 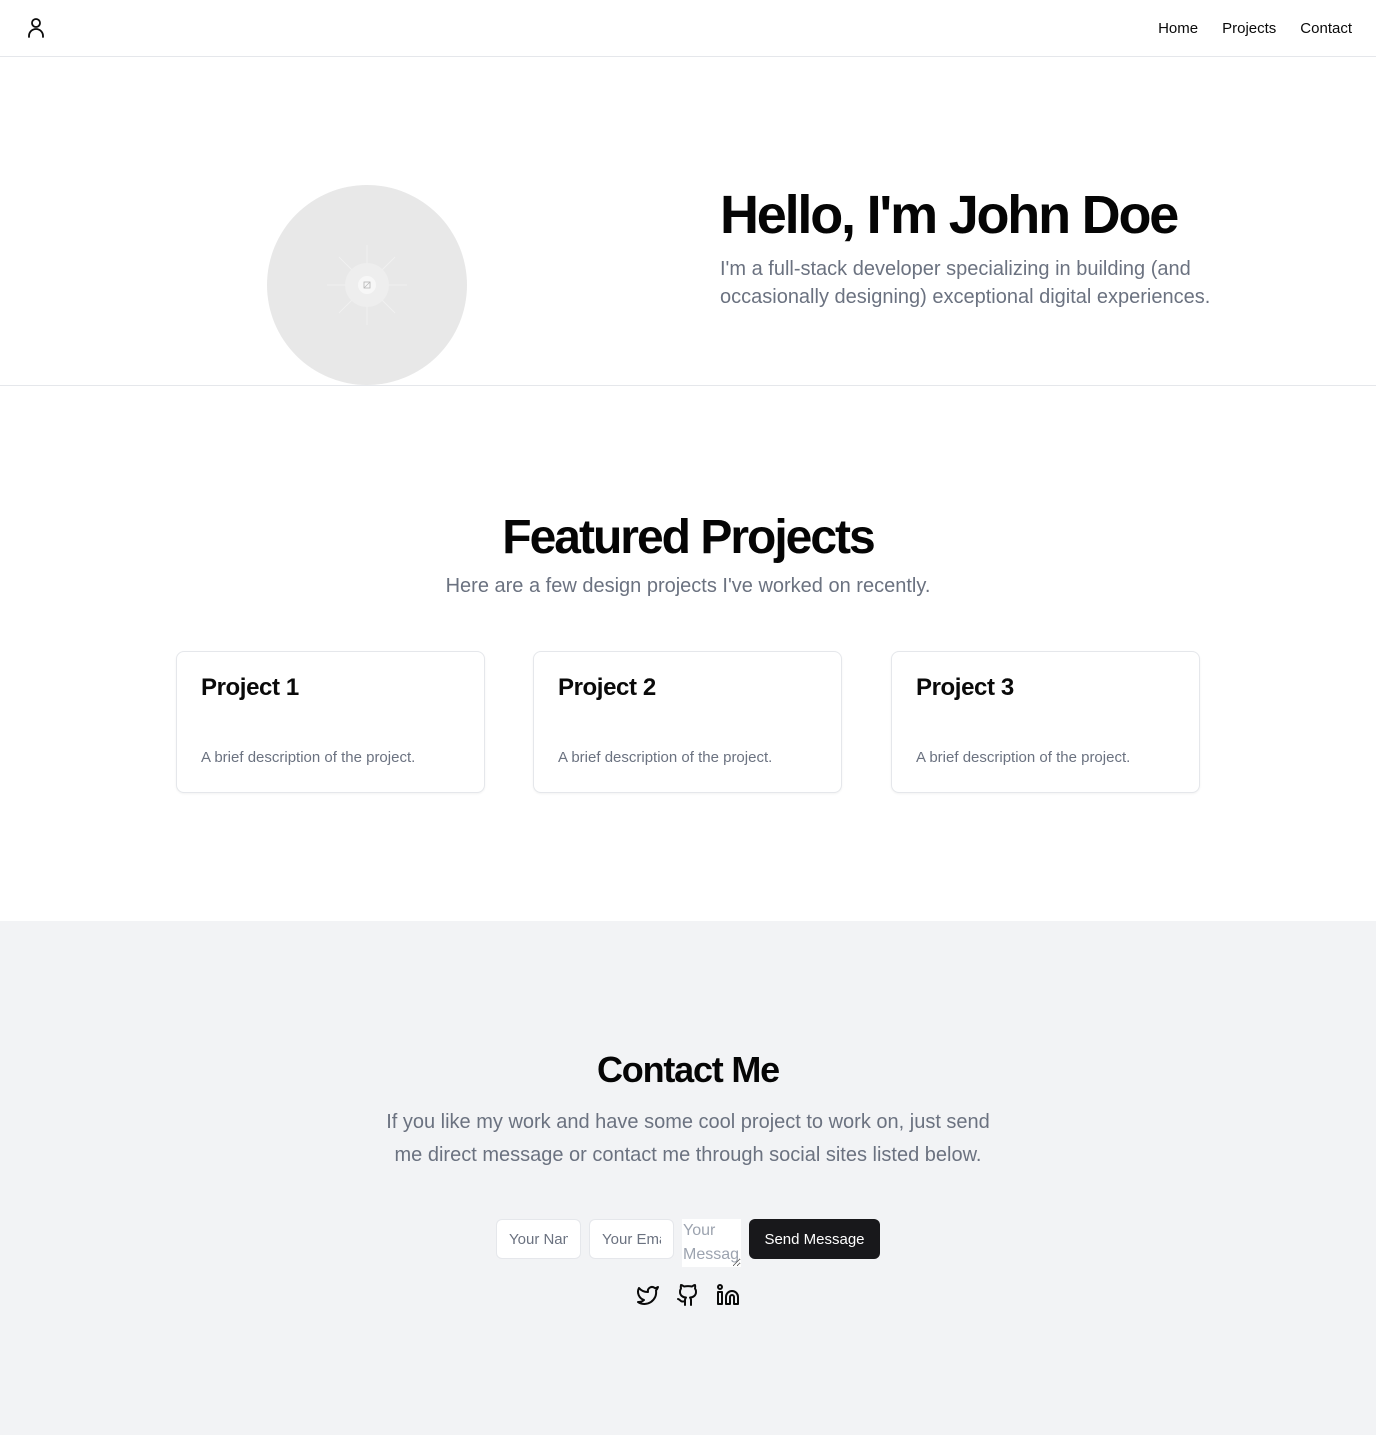 What do you see at coordinates (949, 215) in the screenshot?
I see `hero-title: Hello, I'm John Doe` at bounding box center [949, 215].